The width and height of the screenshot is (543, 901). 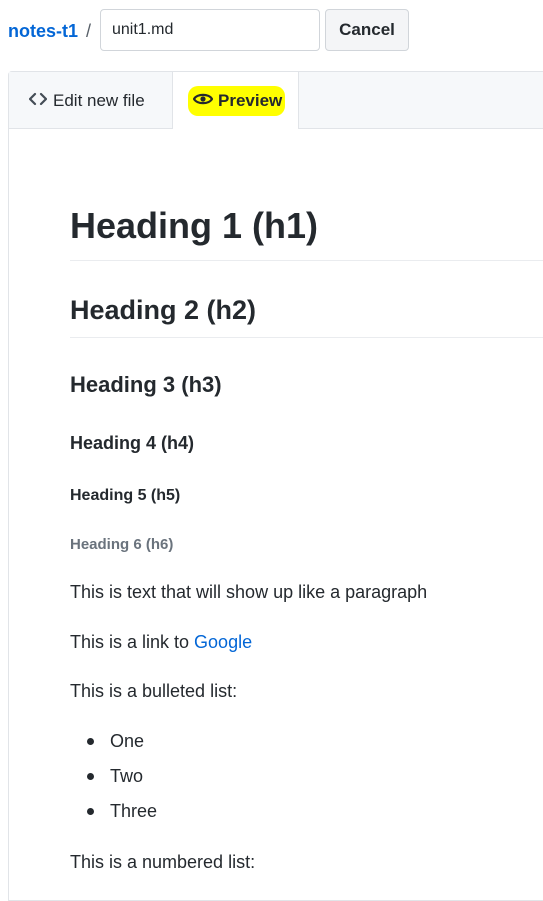 What do you see at coordinates (127, 776) in the screenshot?
I see `list-item-text: Two` at bounding box center [127, 776].